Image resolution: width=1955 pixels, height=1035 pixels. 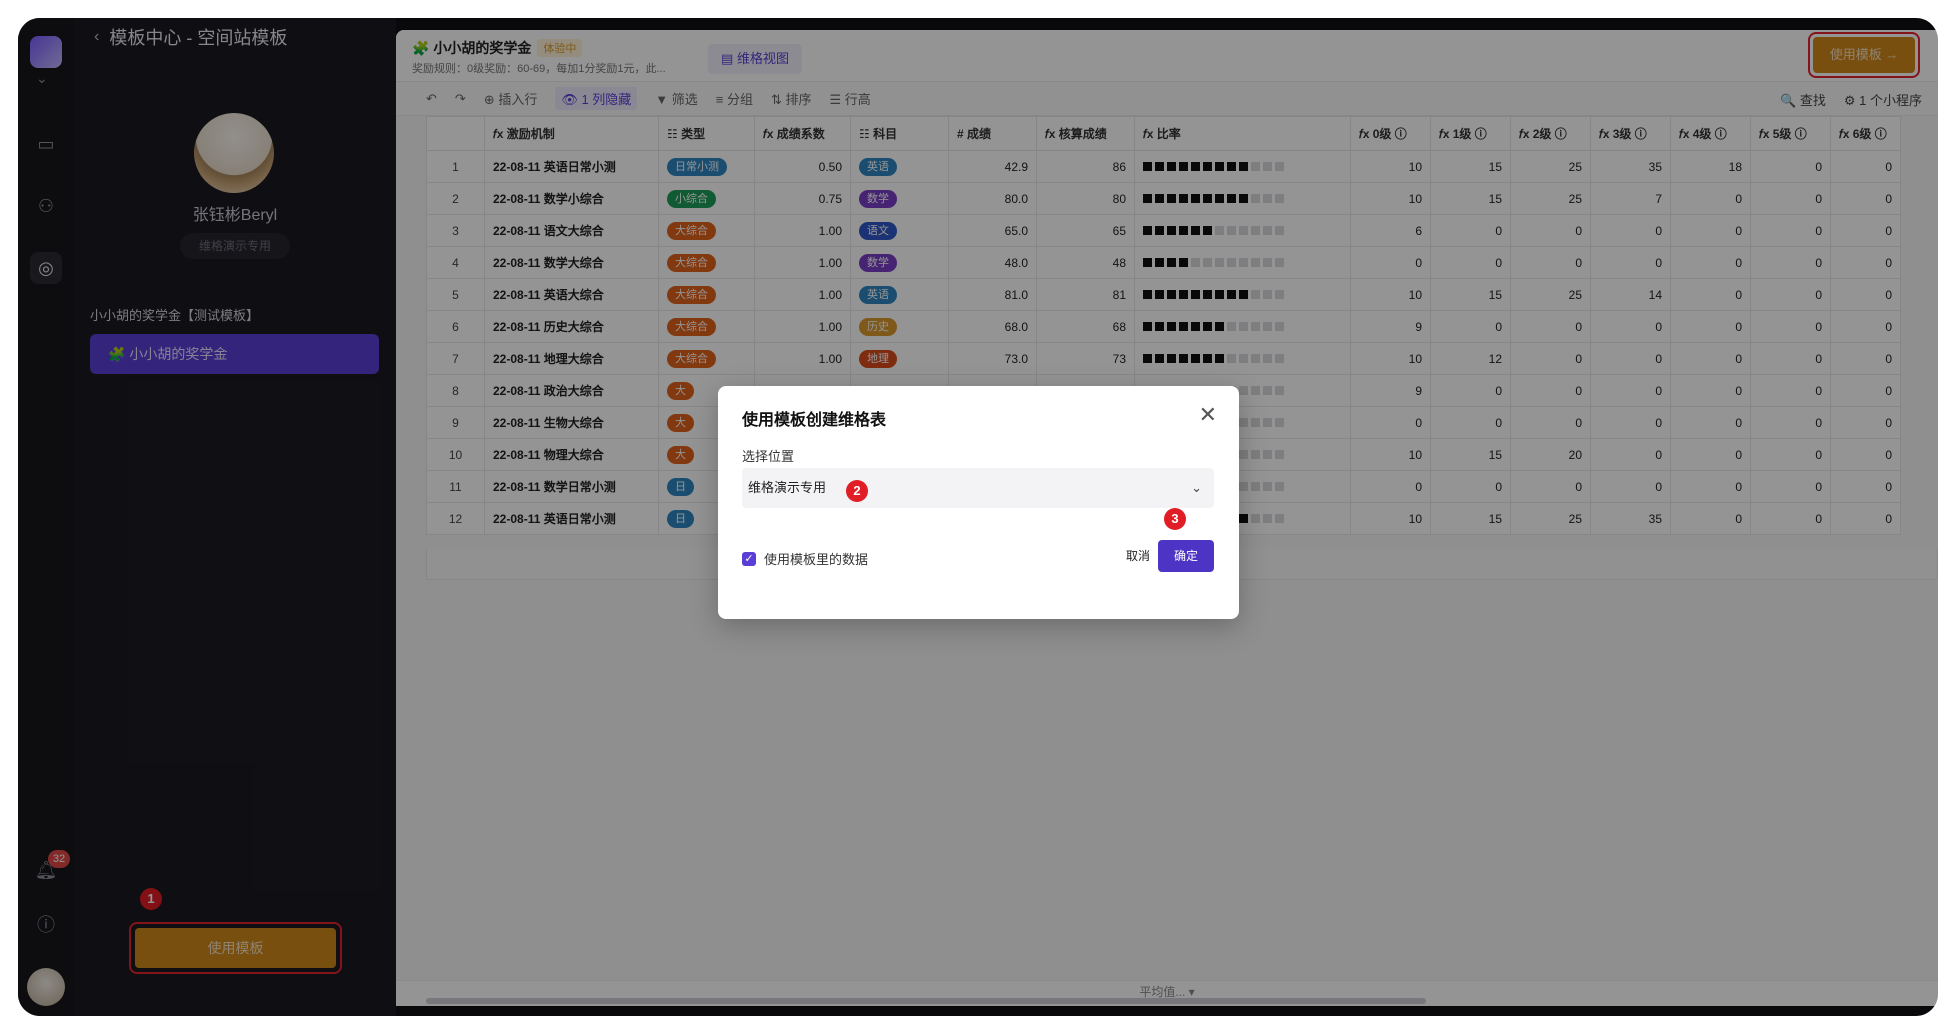 I want to click on checkbox-checked-icon: ✓, so click(x=749, y=558).